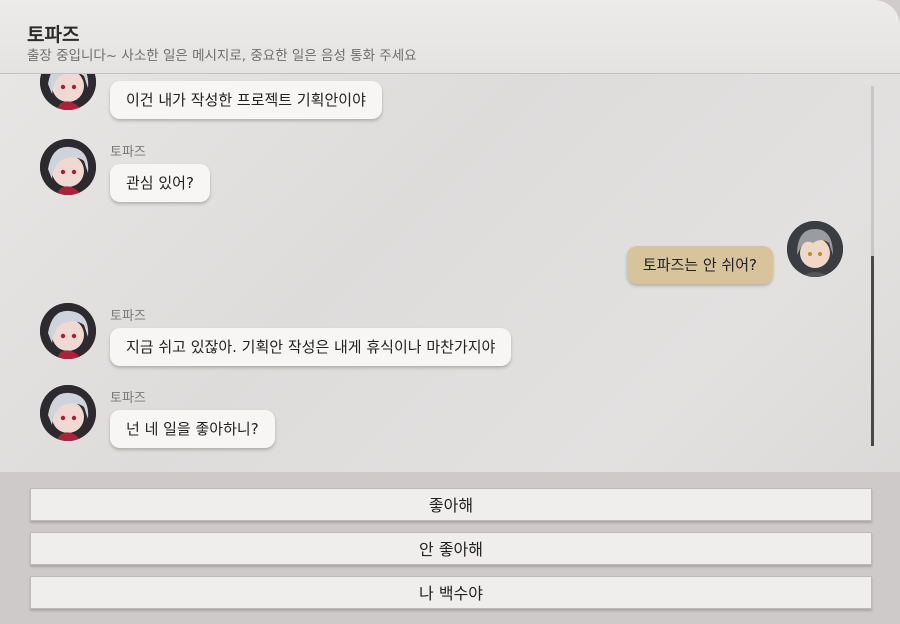 The image size is (900, 624). What do you see at coordinates (160, 183) in the screenshot?
I see `message-bubble: 관심 있어?` at bounding box center [160, 183].